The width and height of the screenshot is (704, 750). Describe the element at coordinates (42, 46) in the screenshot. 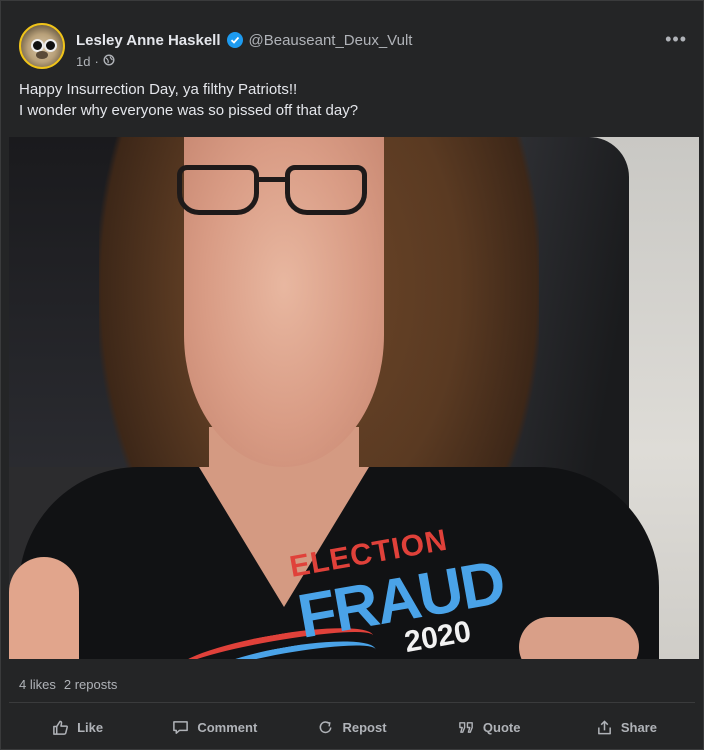

I see `avatar` at that location.